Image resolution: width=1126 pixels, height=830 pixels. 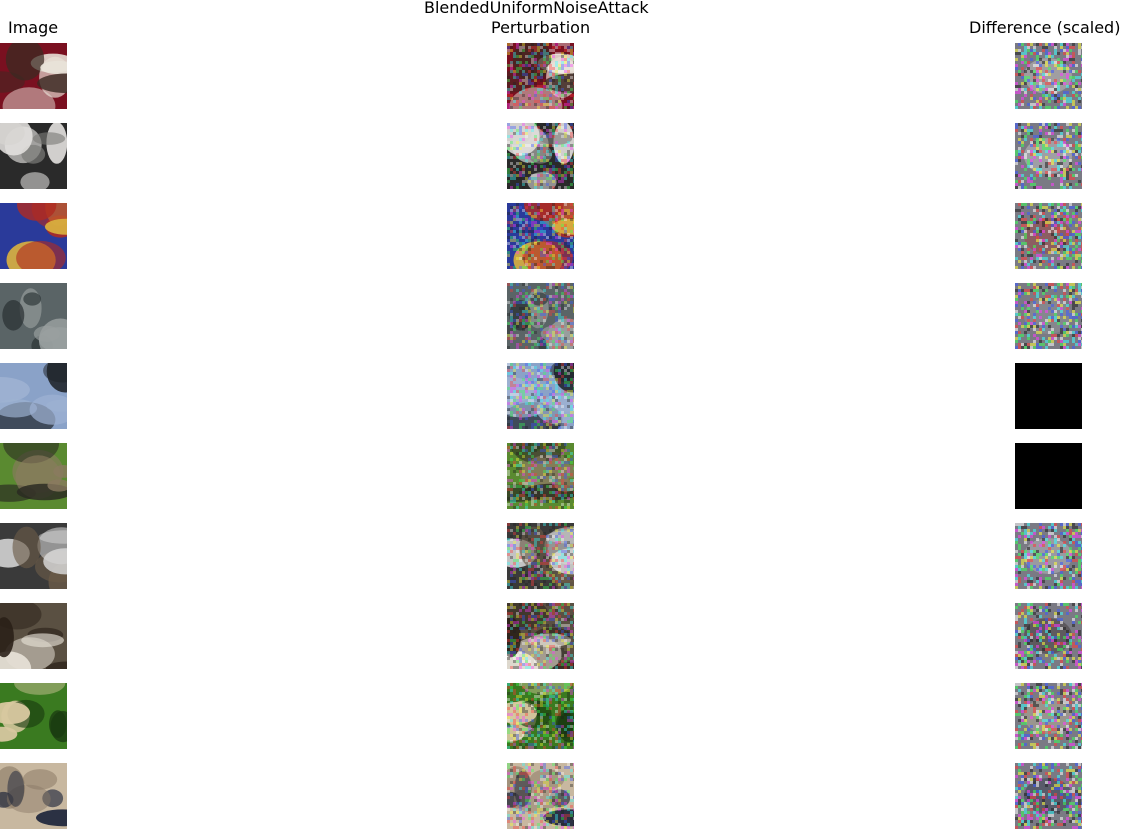 I want to click on attack-title: BlendedUniformNoiseAttack, so click(x=536, y=8).